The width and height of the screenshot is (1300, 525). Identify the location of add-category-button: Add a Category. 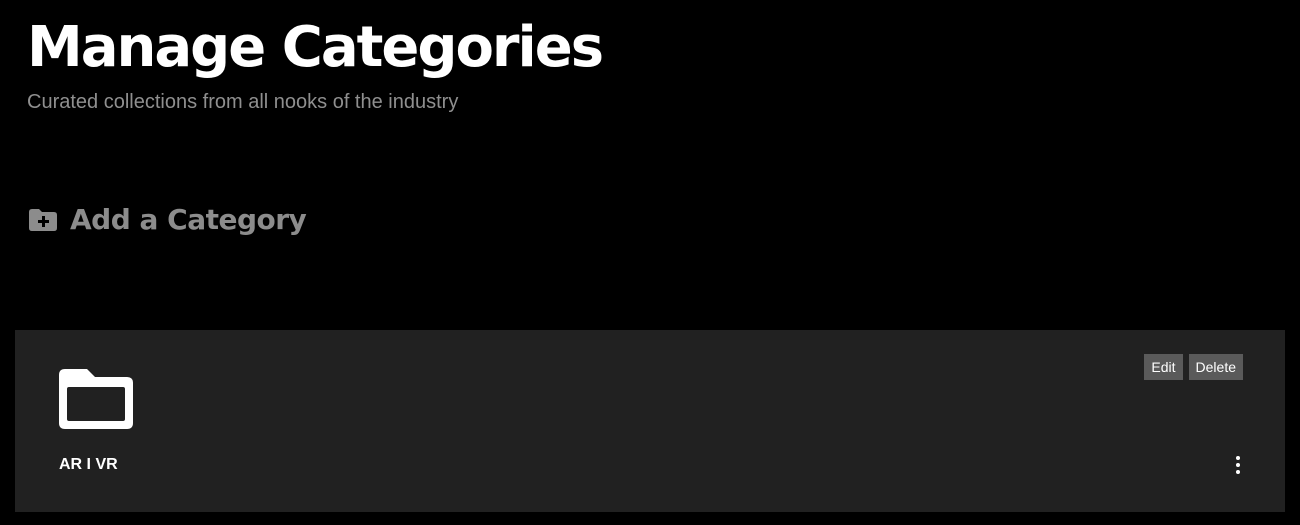
(167, 220).